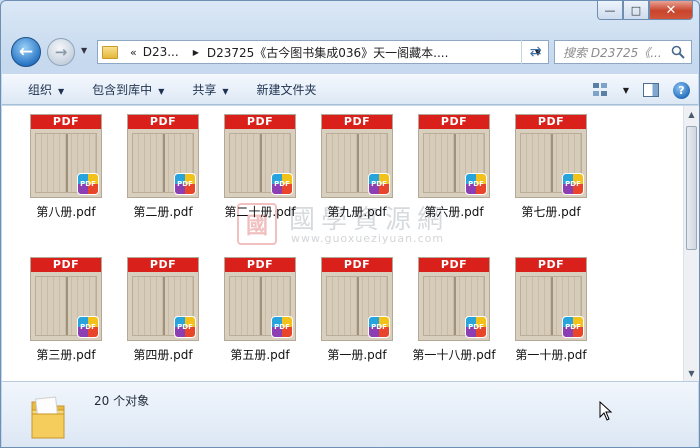 The height and width of the screenshot is (448, 700). What do you see at coordinates (66, 314) in the screenshot?
I see `file-item: PDF PDF 第三册.pdf` at bounding box center [66, 314].